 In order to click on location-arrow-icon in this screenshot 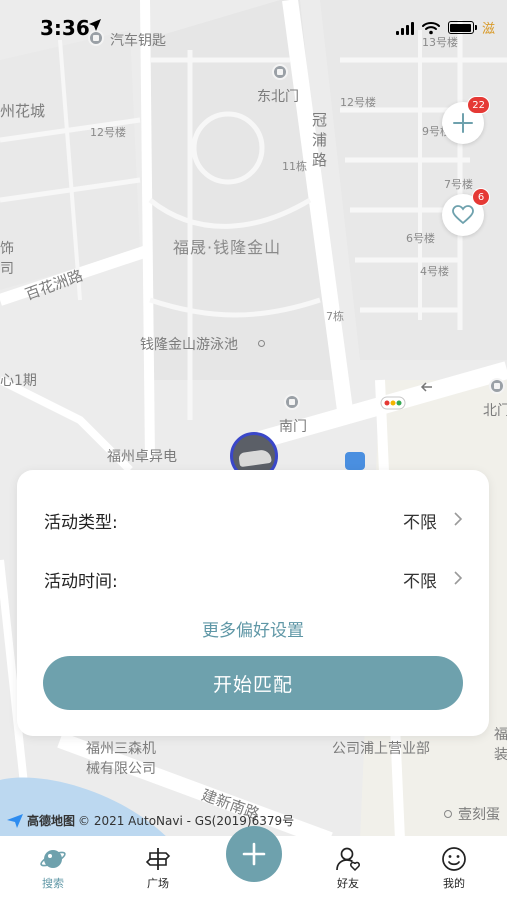, I will do `click(95, 25)`.